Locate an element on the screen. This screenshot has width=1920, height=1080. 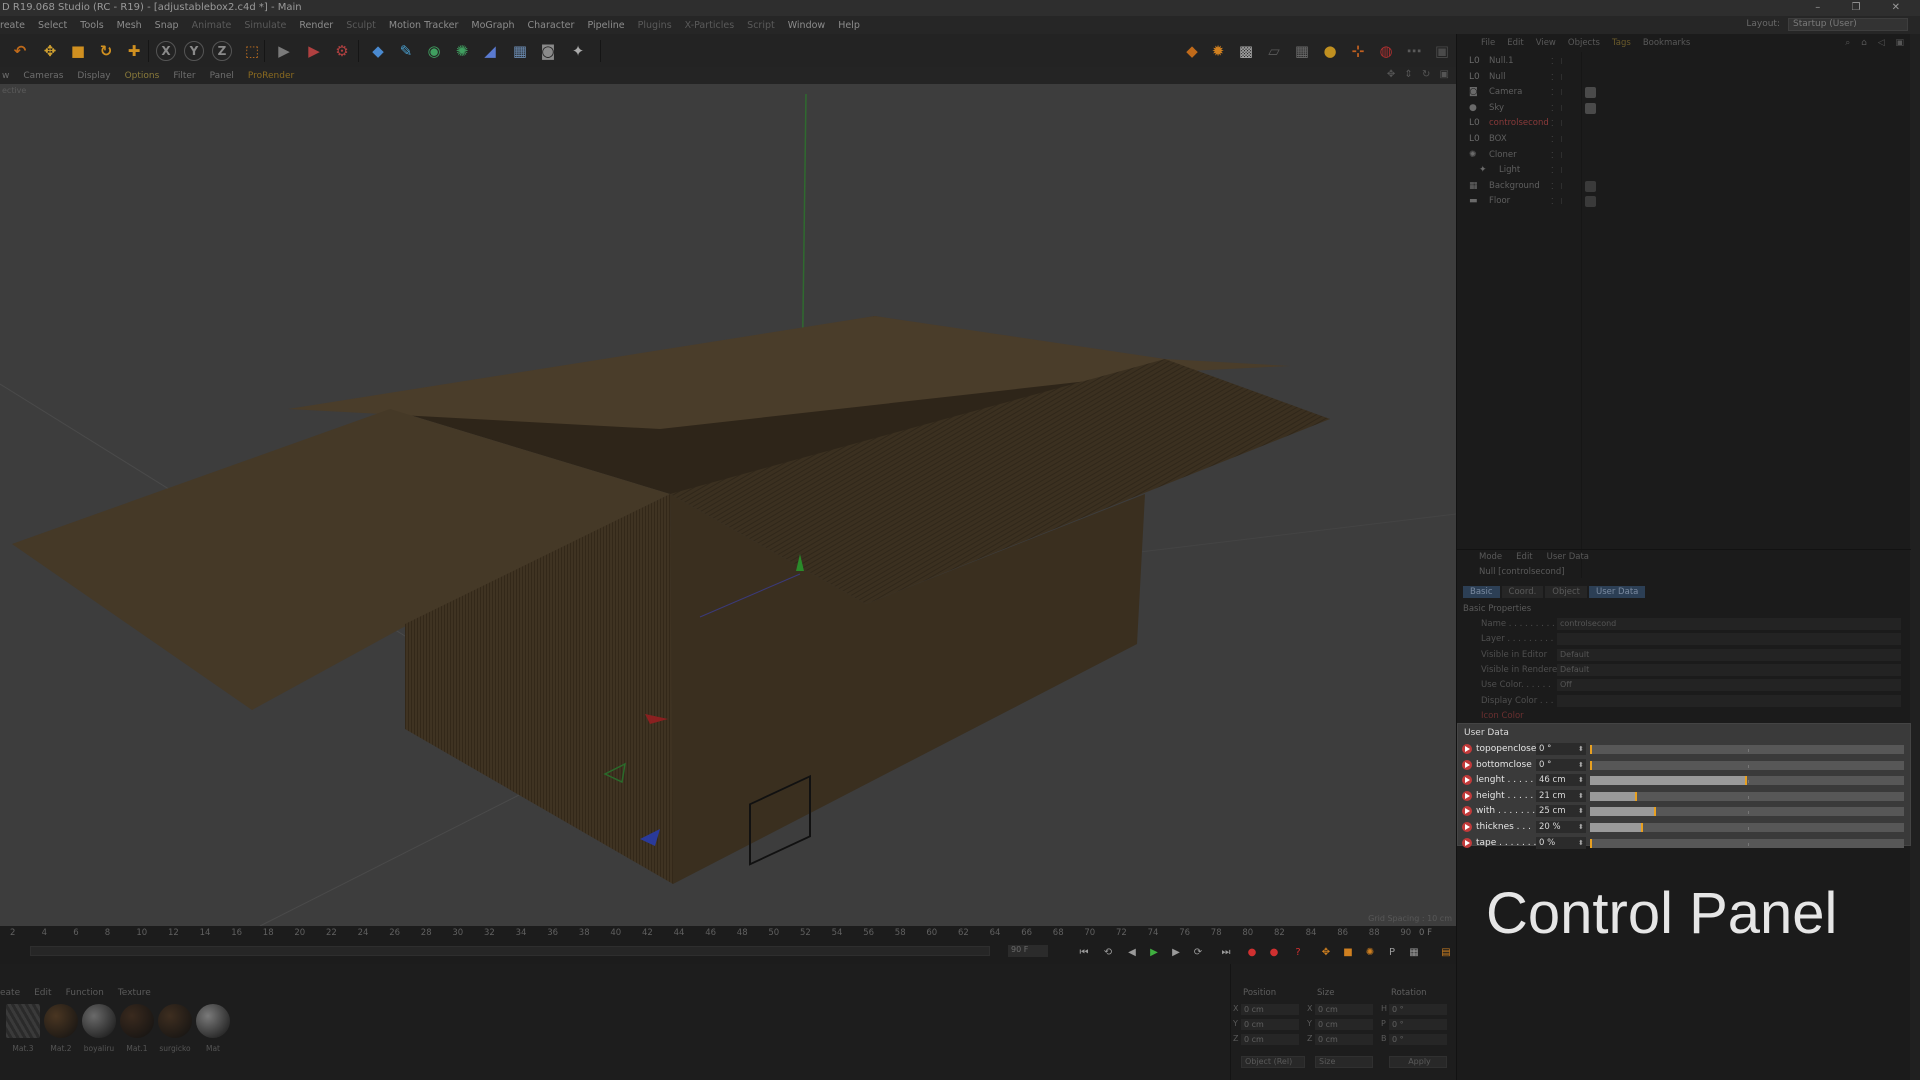
sphere-light-icon: ● is located at coordinates (1330, 51).